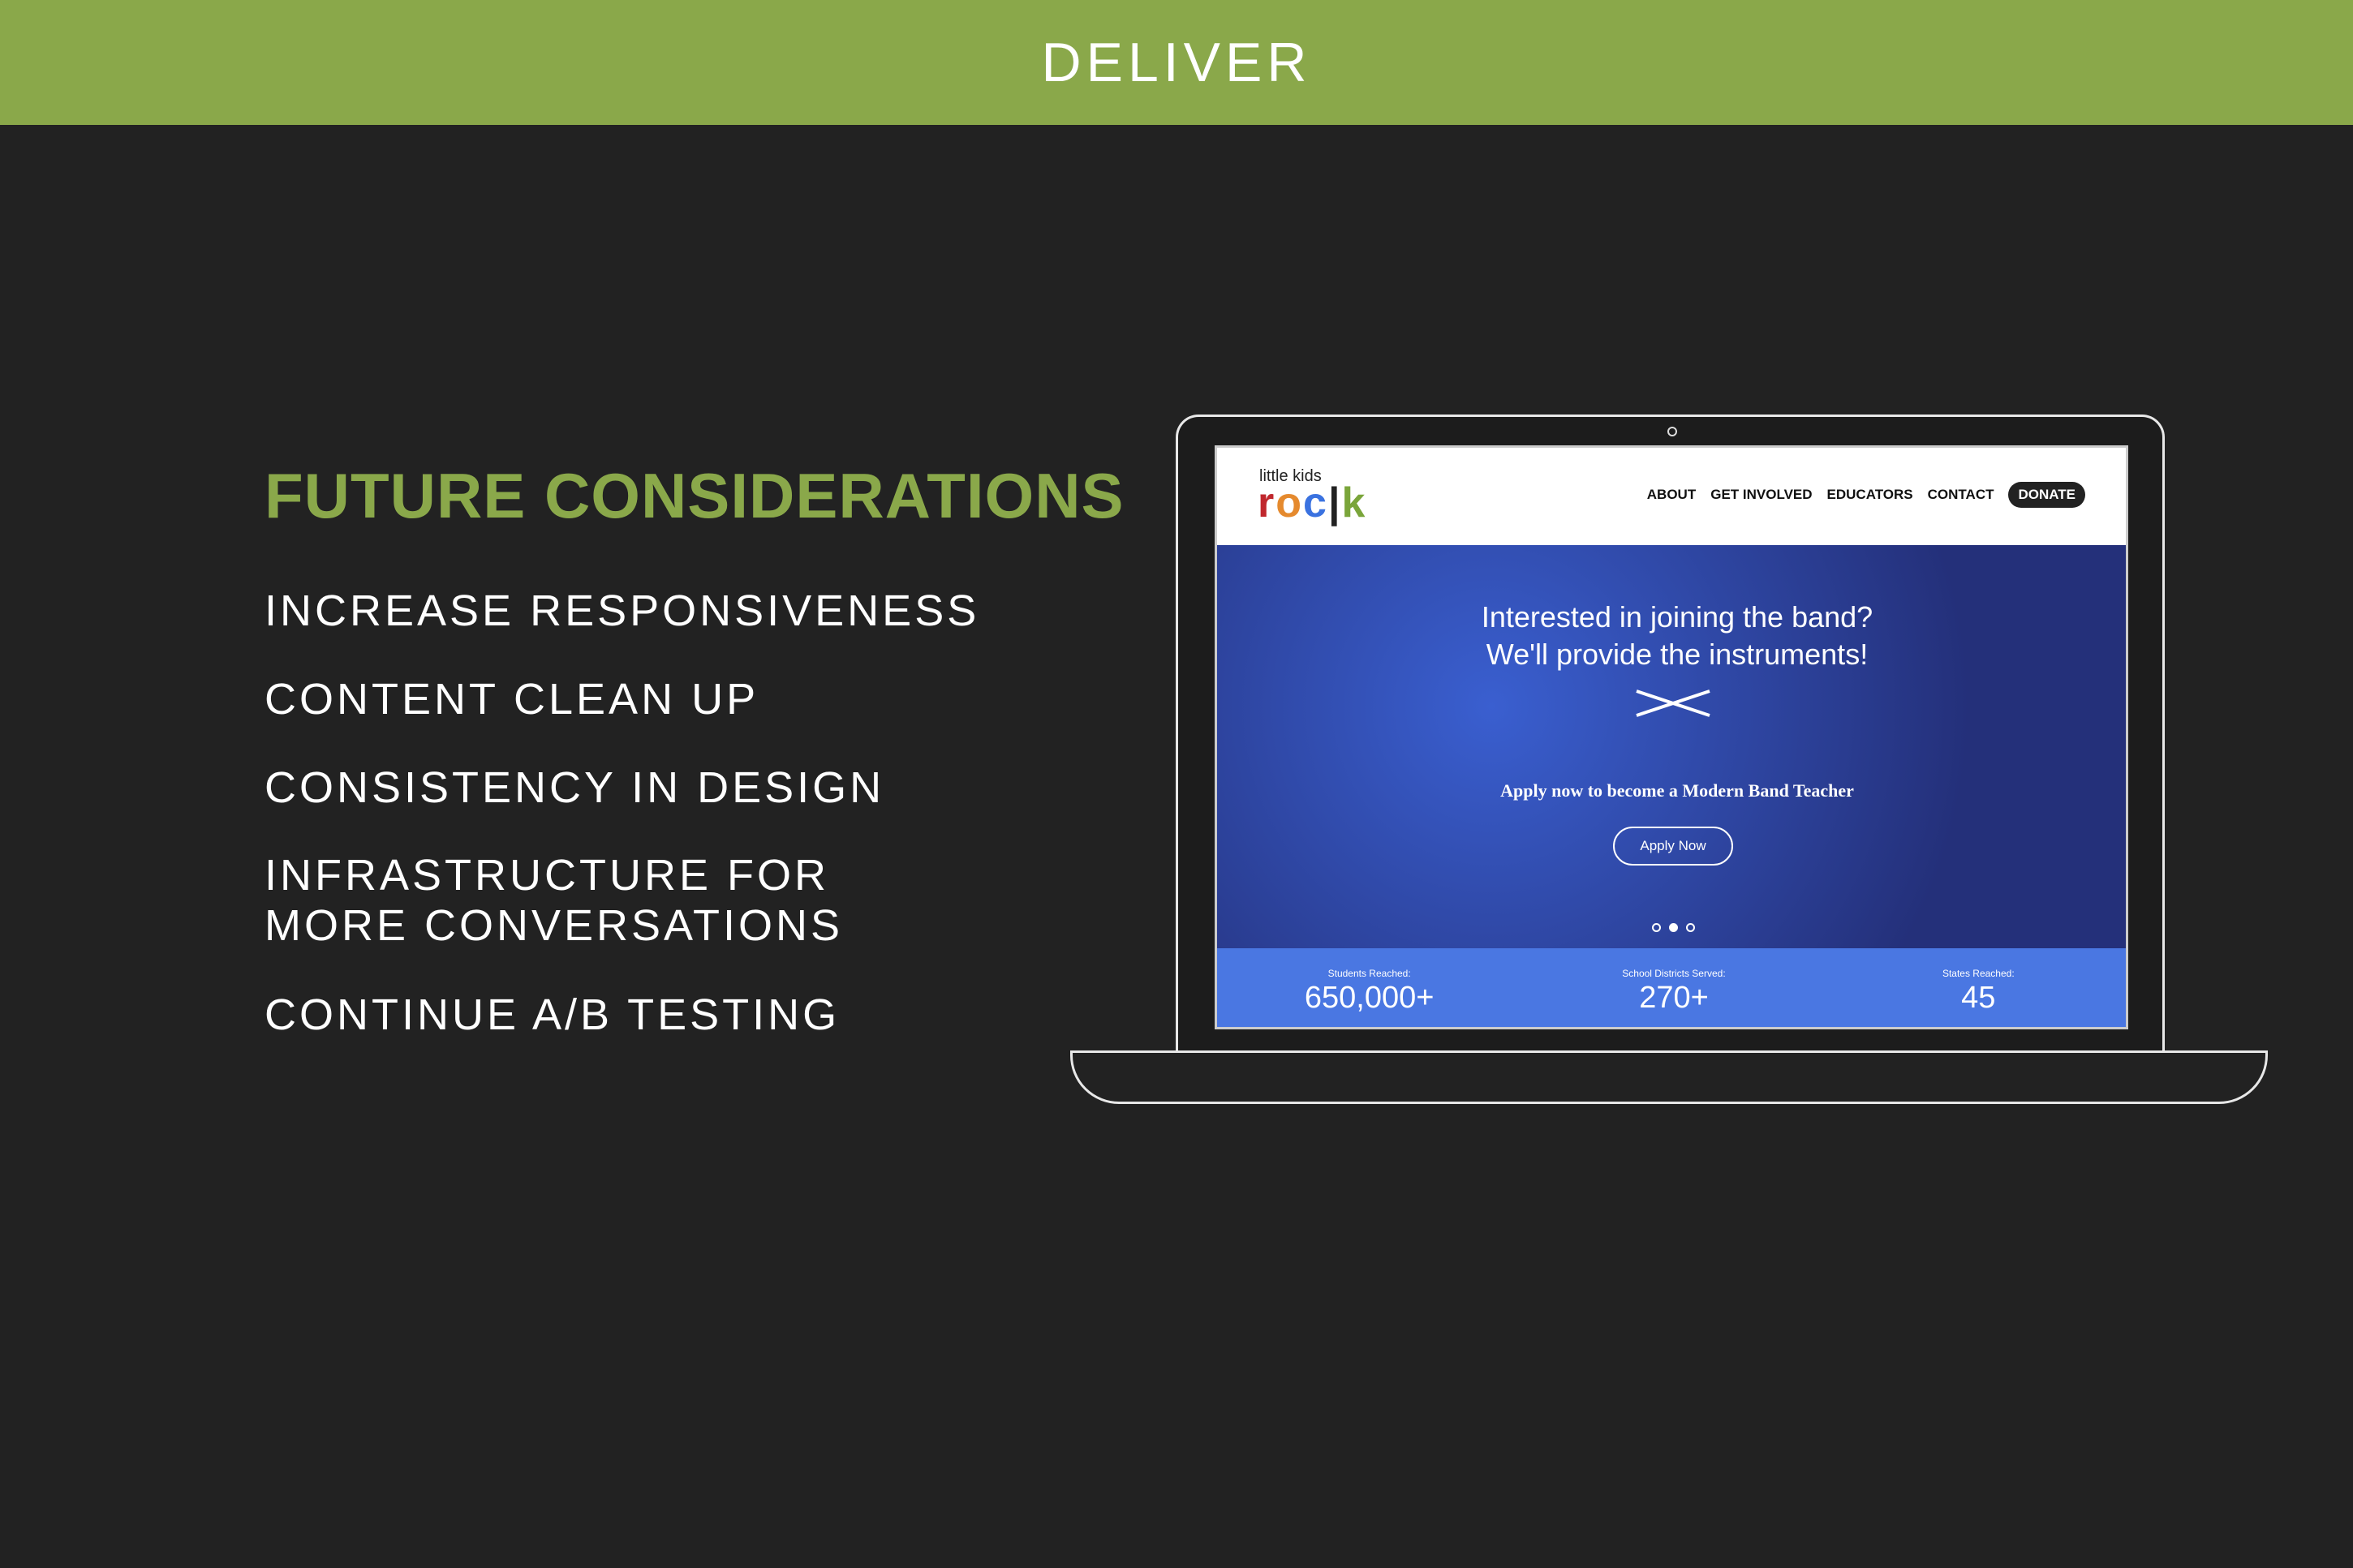 Image resolution: width=2353 pixels, height=1568 pixels. I want to click on drumsticks-icon, so click(1673, 703).